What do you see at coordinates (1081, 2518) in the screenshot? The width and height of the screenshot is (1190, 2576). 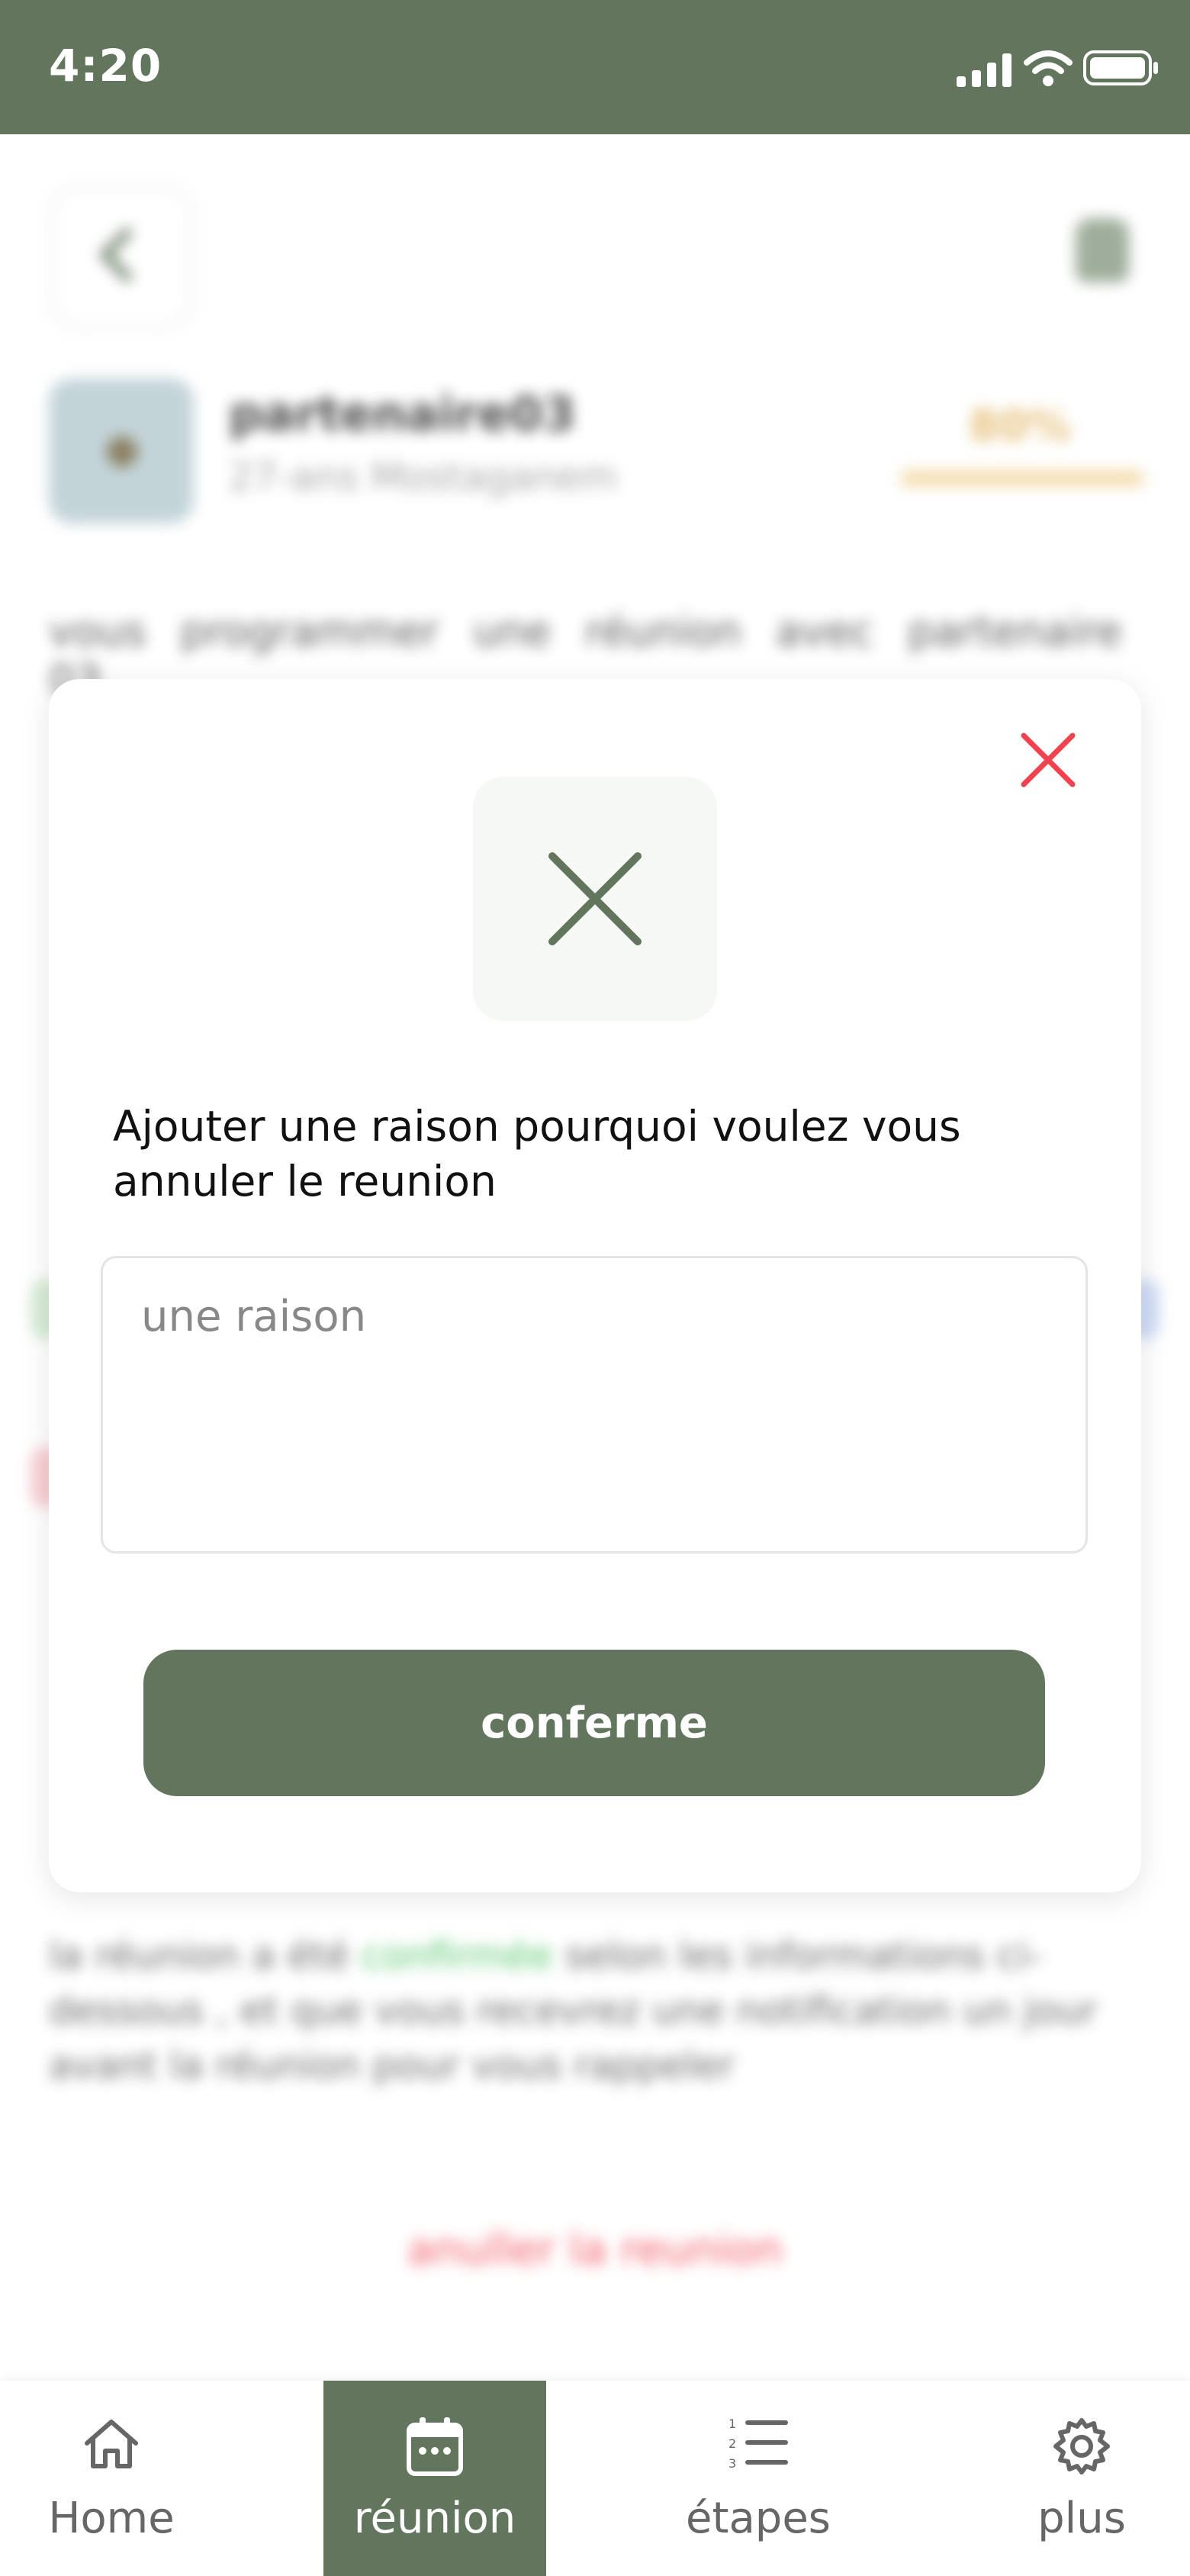 I see `nav-label-plus: plus` at bounding box center [1081, 2518].